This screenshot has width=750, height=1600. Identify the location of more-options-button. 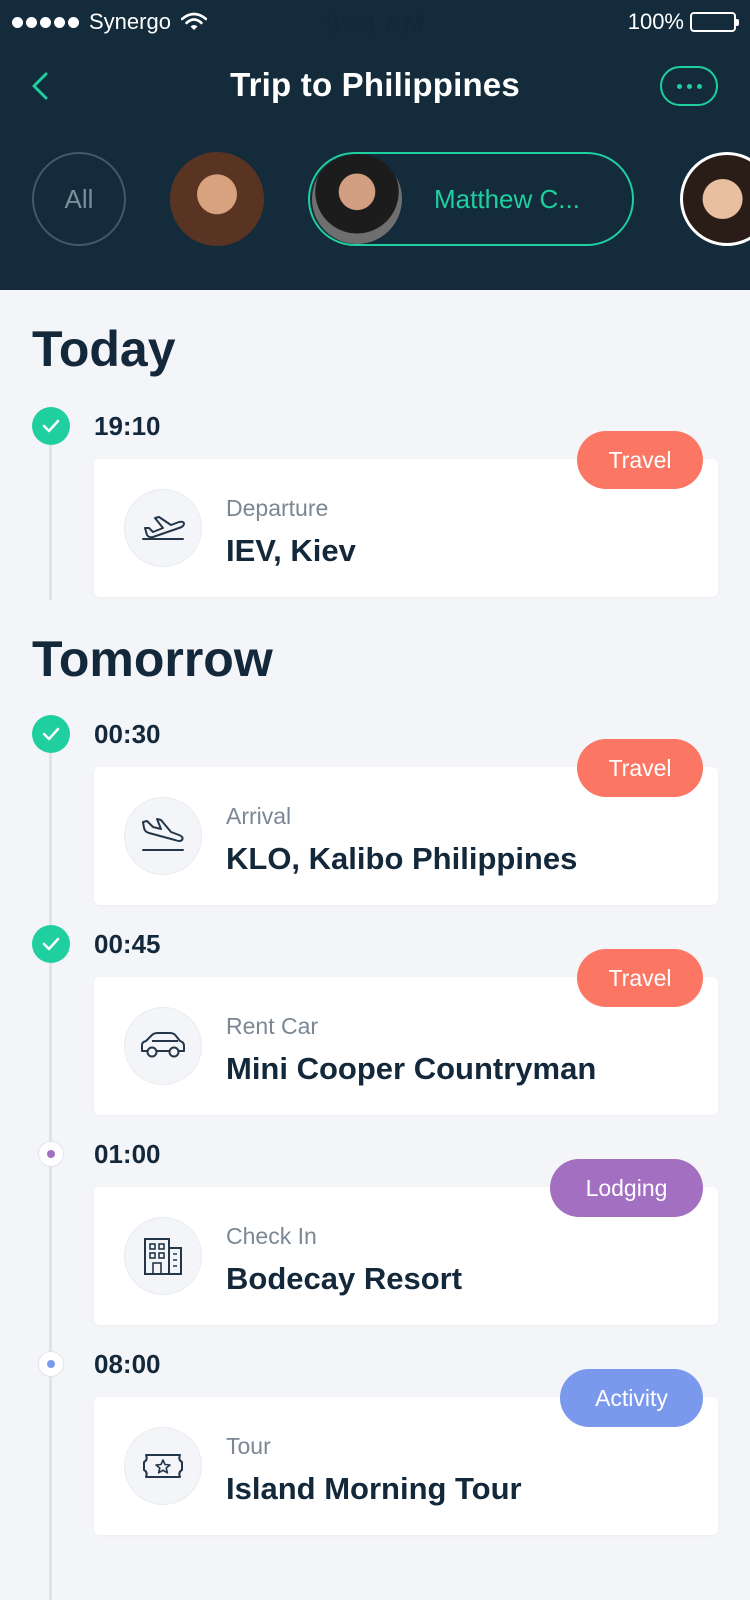
(689, 86).